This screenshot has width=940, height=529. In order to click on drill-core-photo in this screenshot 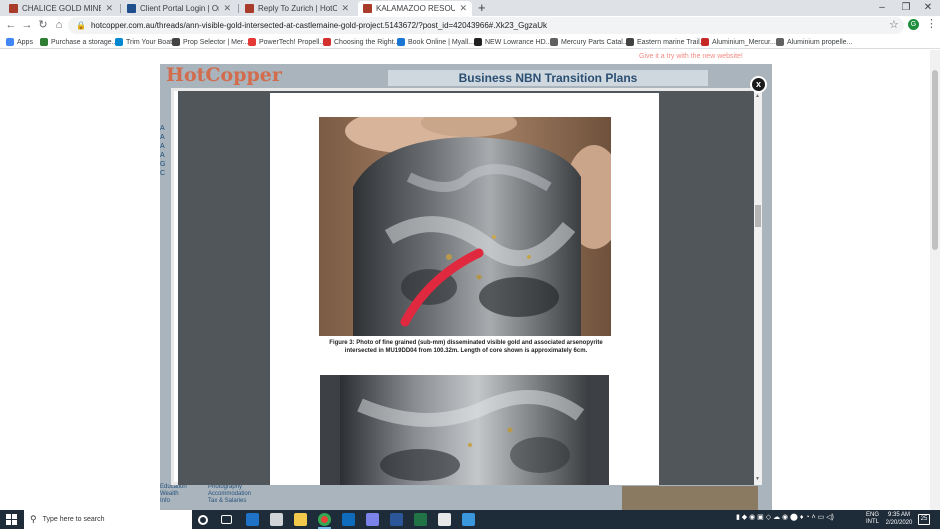, I will do `click(465, 226)`.